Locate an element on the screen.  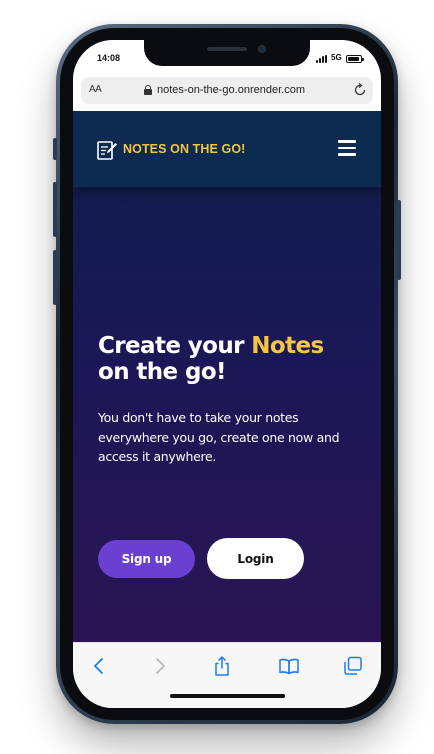
volume-up-button is located at coordinates (55, 209).